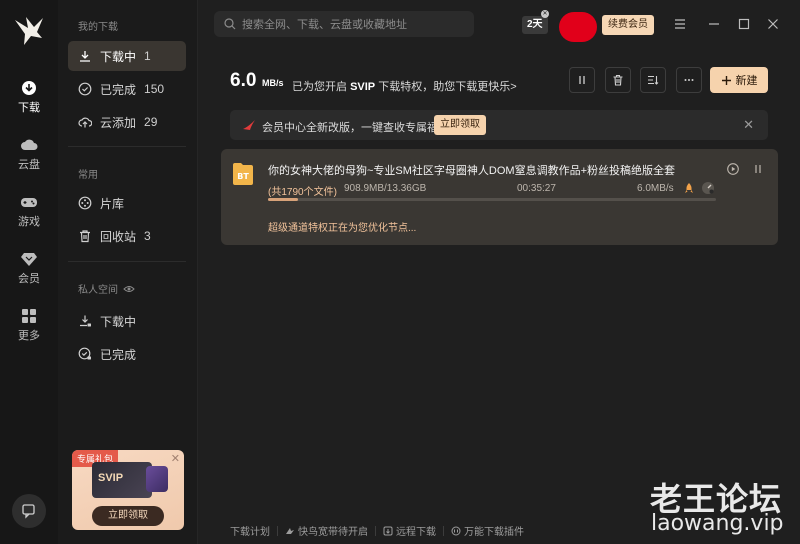  What do you see at coordinates (85, 203) in the screenshot?
I see `film-reel-icon` at bounding box center [85, 203].